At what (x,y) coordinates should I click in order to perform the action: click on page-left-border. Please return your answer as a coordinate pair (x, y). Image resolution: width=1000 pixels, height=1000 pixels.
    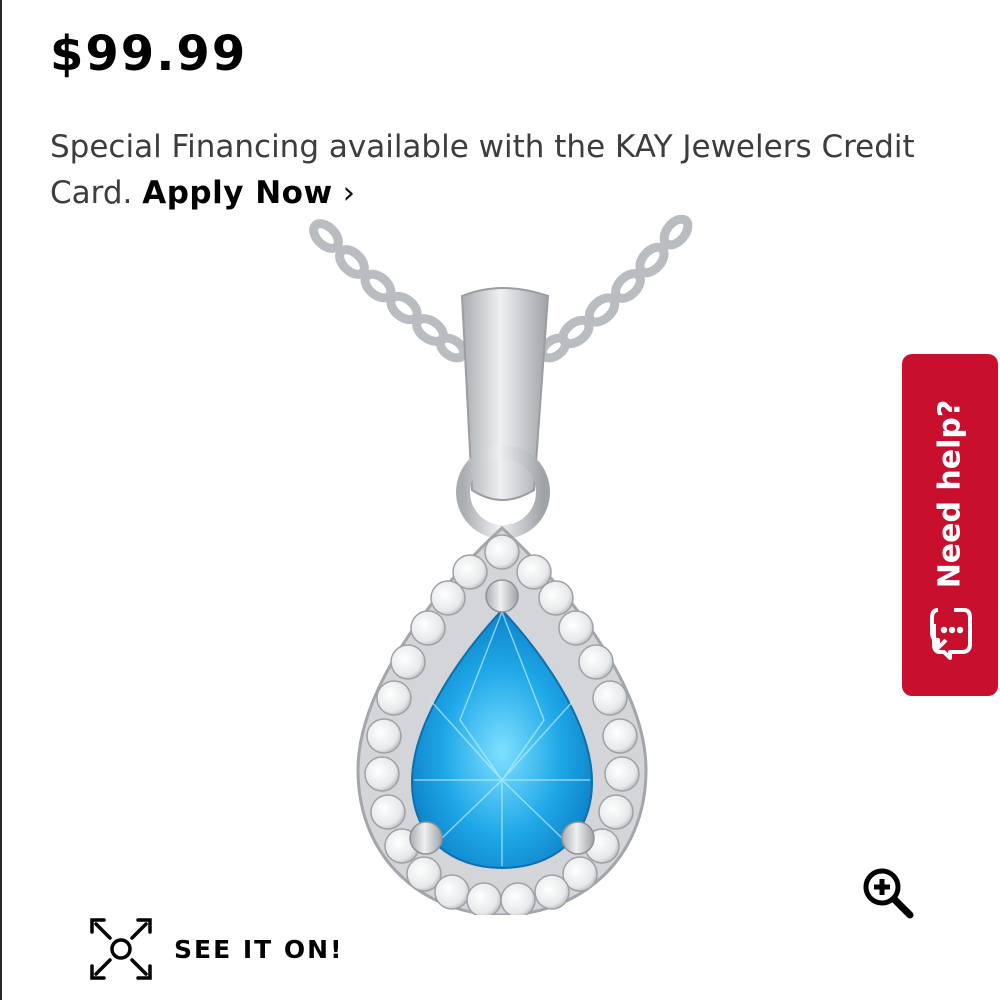
    Looking at the image, I should click on (1, 500).